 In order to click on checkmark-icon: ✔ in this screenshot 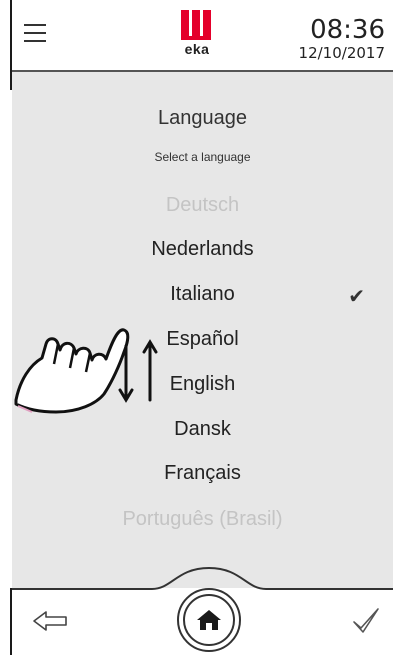, I will do `click(356, 297)`.